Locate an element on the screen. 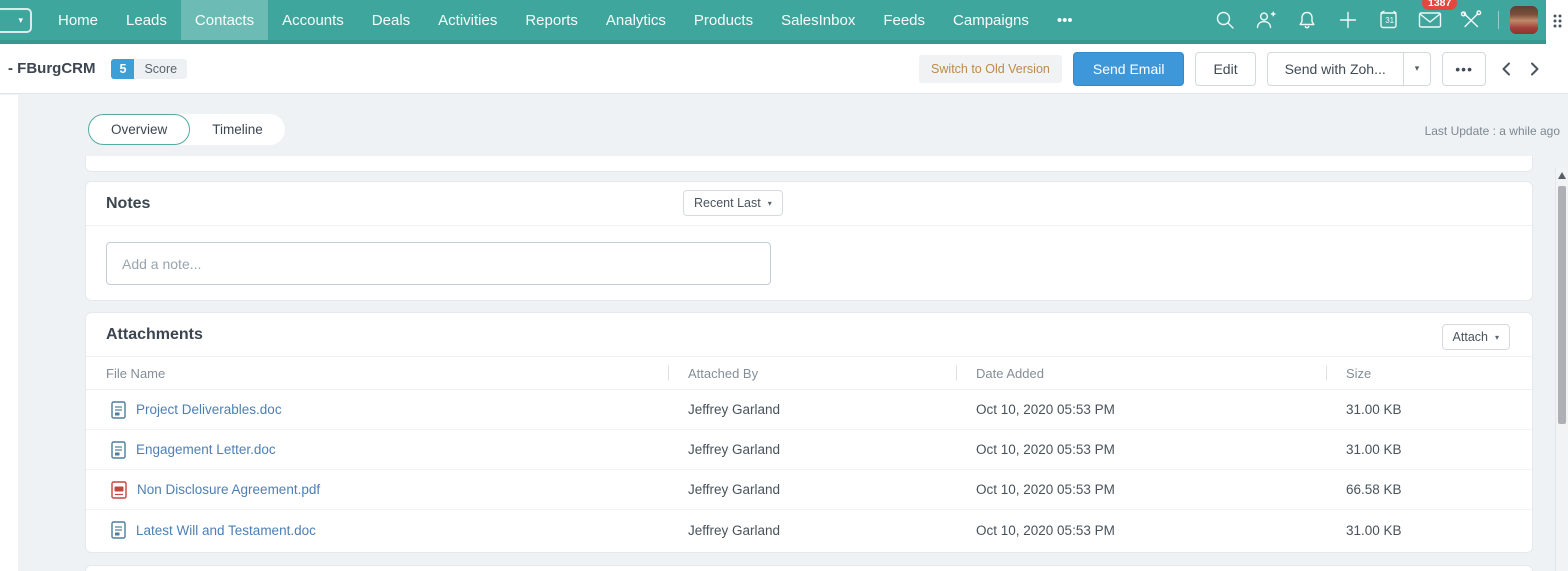 The height and width of the screenshot is (571, 1568). send-email-button: Send Email is located at coordinates (1128, 68).